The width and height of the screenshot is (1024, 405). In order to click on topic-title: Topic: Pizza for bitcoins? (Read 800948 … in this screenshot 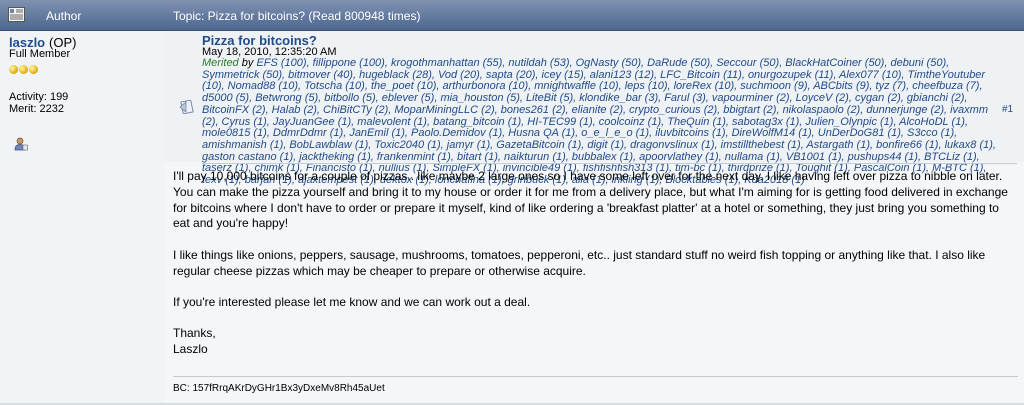, I will do `click(297, 16)`.